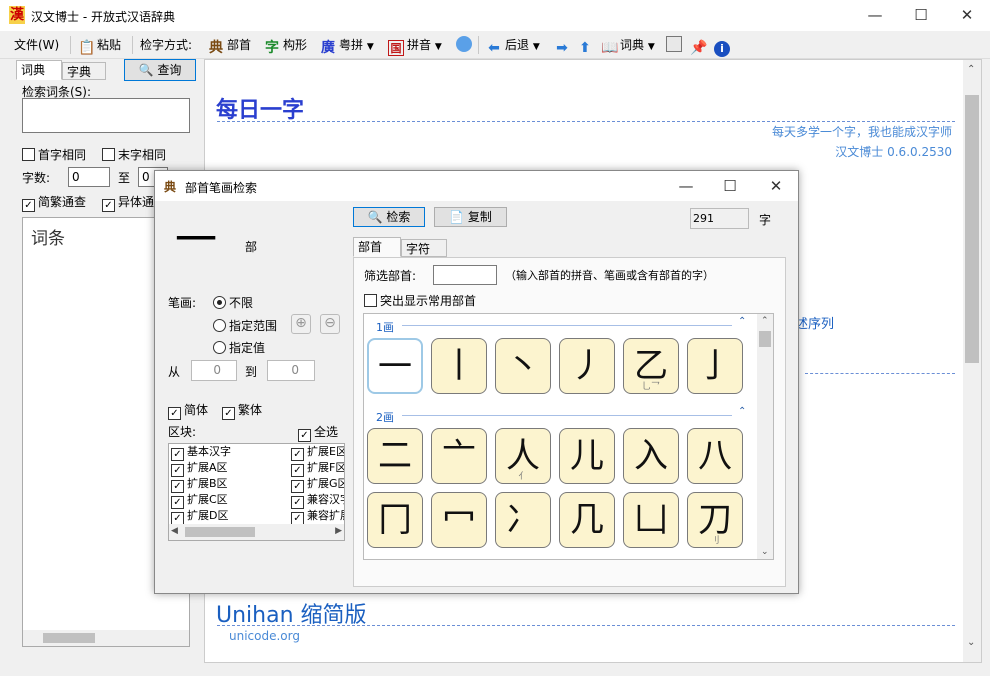  I want to click on radical-card: 一, so click(395, 366).